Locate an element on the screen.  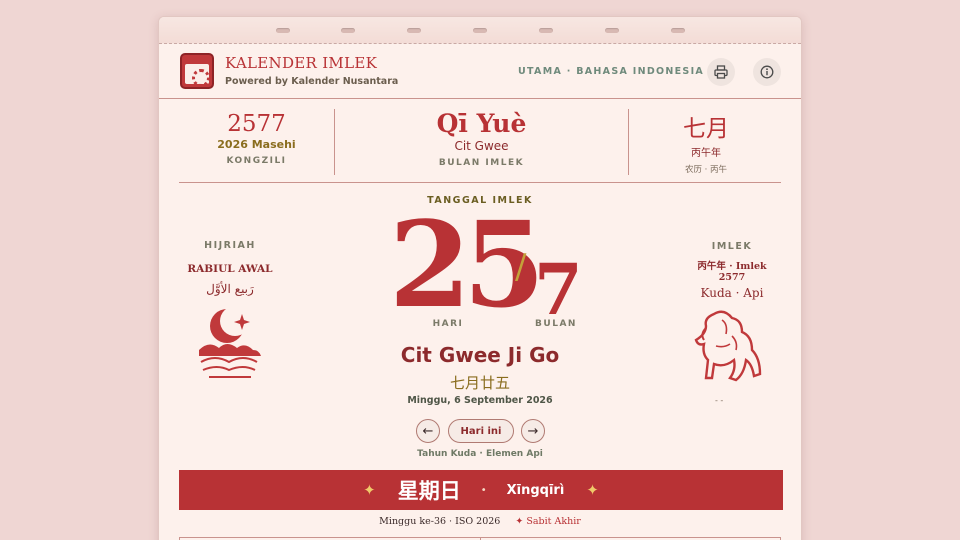
year-ganzhi: 丙午年 is located at coordinates (706, 153).